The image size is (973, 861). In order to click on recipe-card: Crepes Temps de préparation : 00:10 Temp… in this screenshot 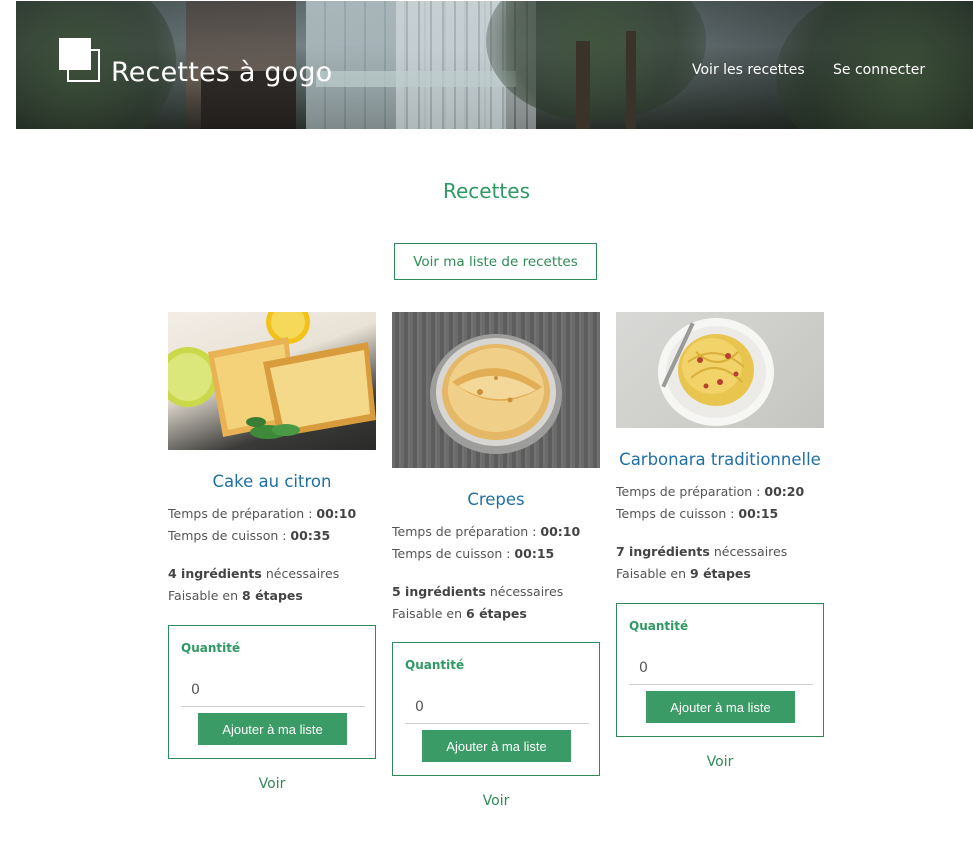, I will do `click(496, 560)`.